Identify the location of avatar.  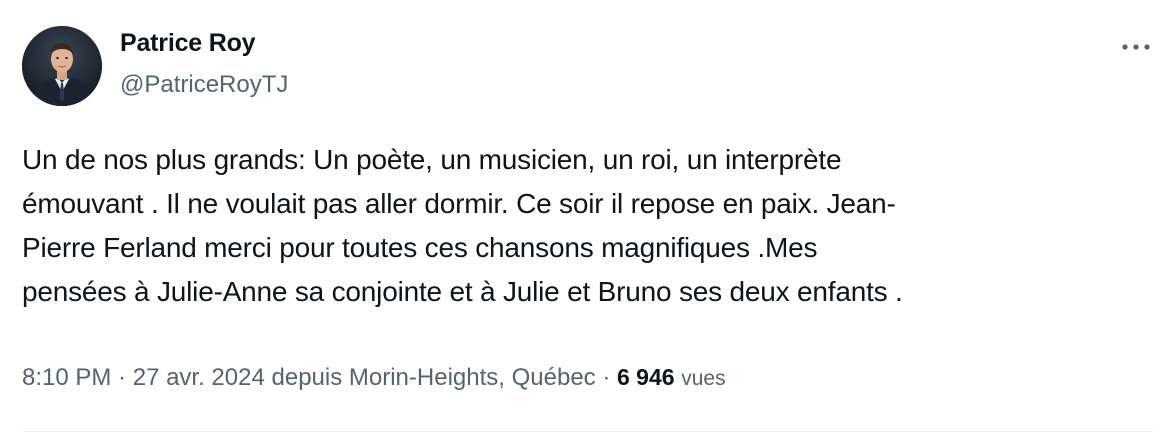
(62, 66).